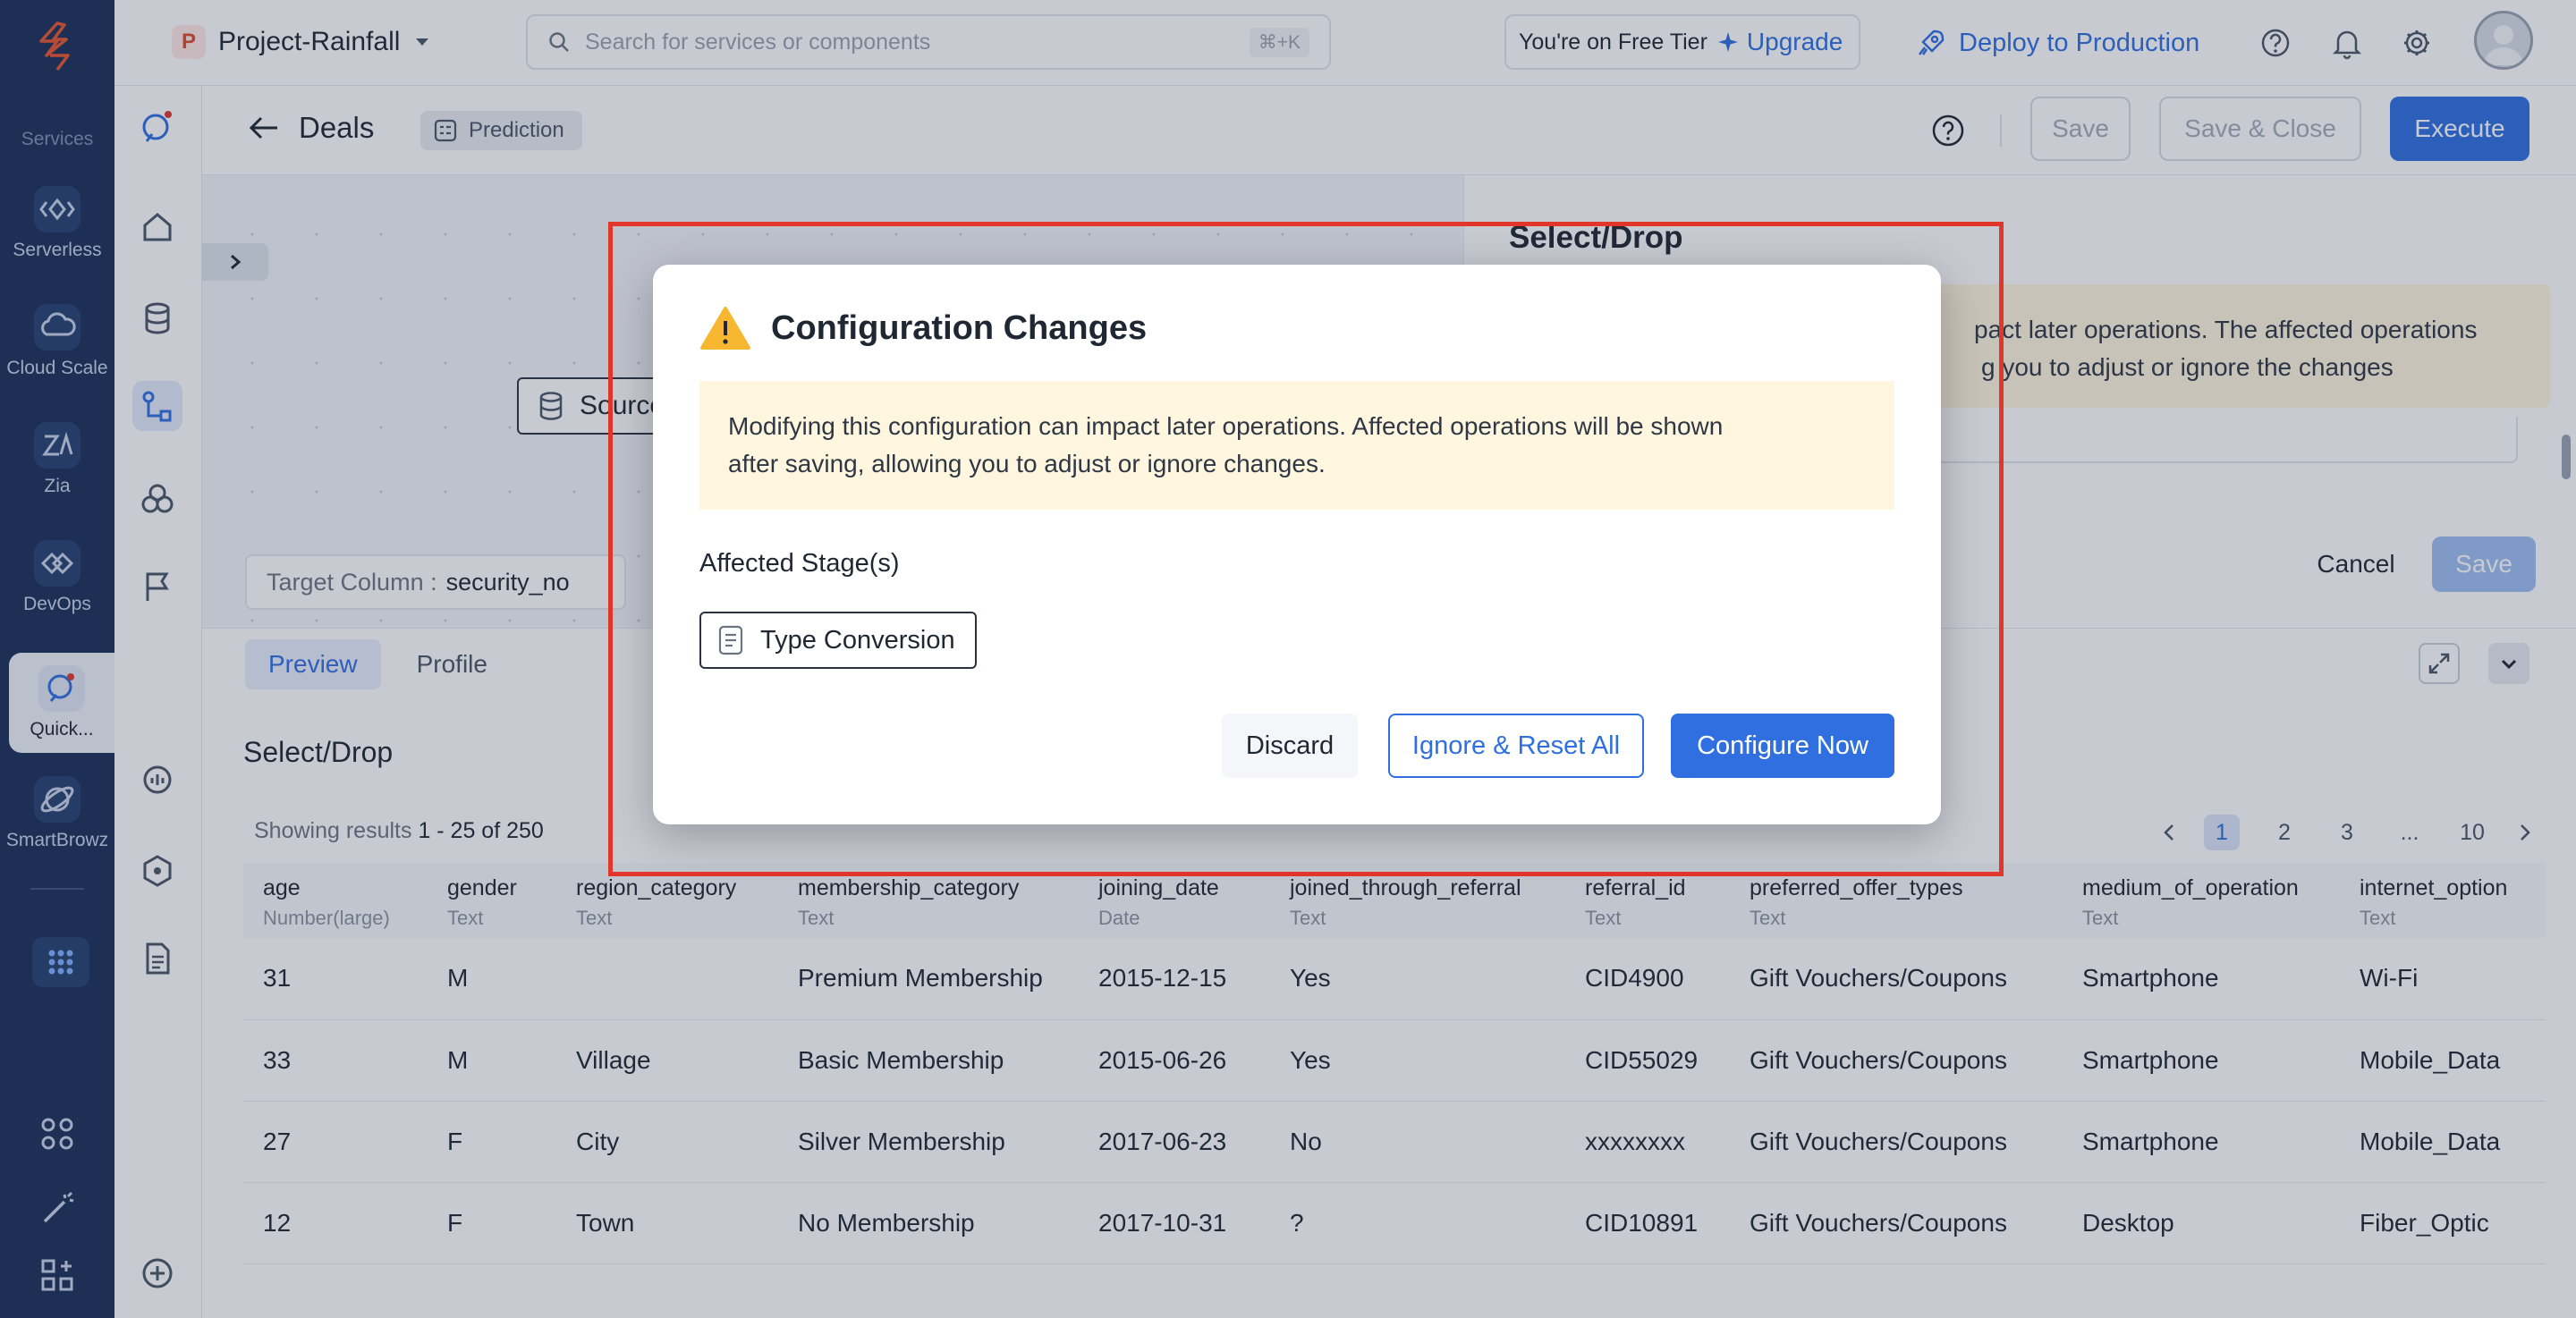 This screenshot has height=1318, width=2576. I want to click on ignore-reset-all-button: Ignore & Reset All, so click(1516, 746).